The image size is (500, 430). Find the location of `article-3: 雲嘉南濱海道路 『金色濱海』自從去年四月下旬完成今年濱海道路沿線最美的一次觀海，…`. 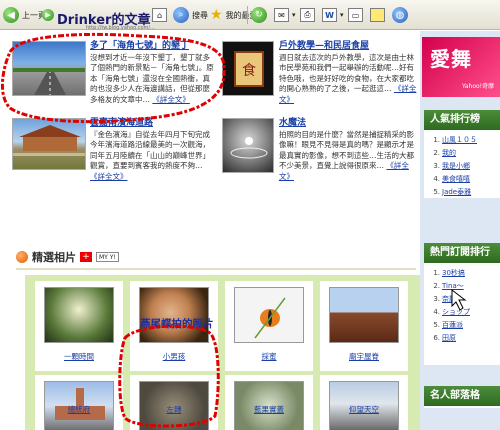

article-3: 雲嘉南濱海道路 『金色濱海』自從去年四月下旬完成今年濱海道路沿線最美的一次觀海，… is located at coordinates (152, 150).